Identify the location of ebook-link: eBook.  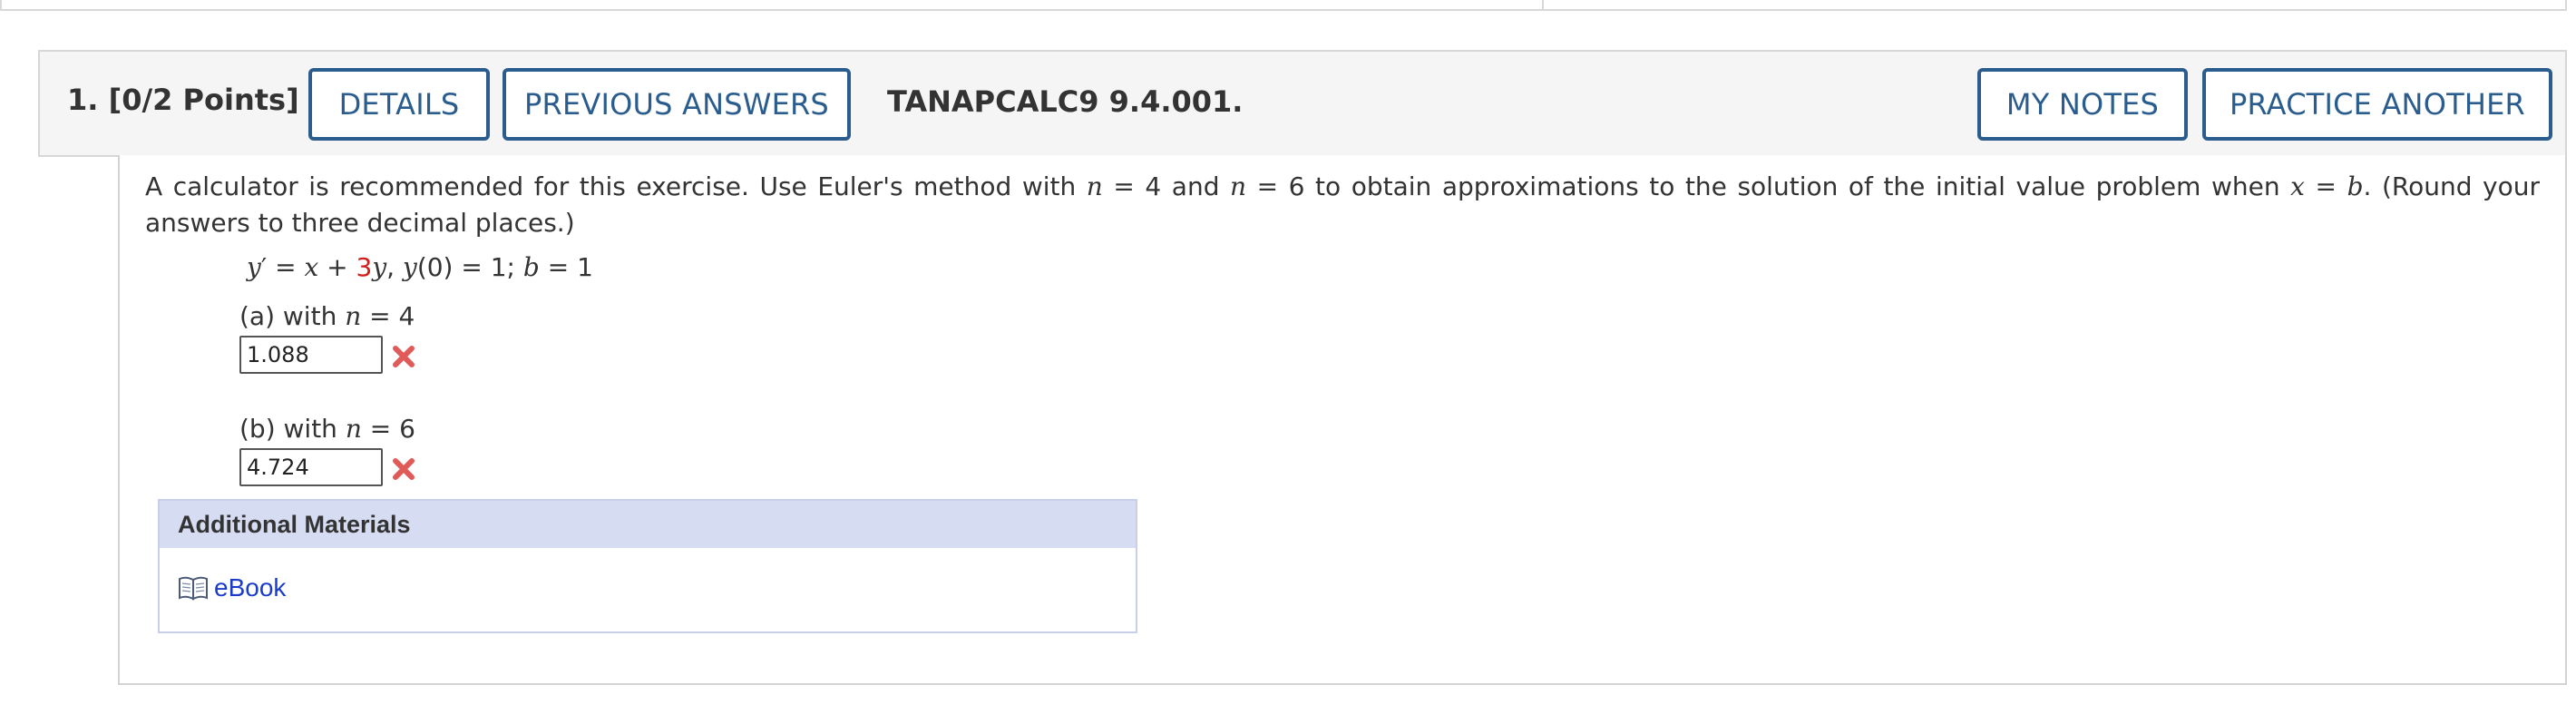
(232, 587).